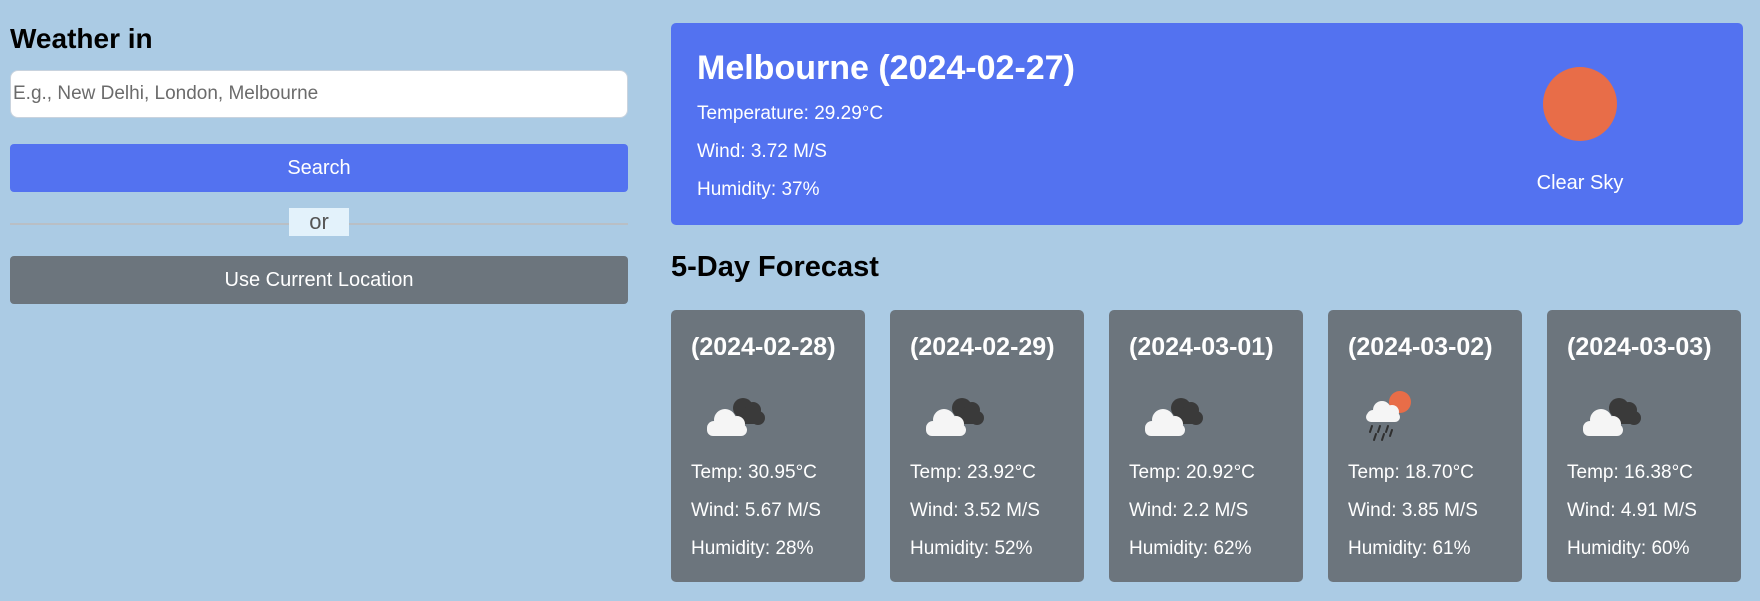 The height and width of the screenshot is (601, 1760). I want to click on forecast-wind: Wind: 3.52 M/S, so click(975, 510).